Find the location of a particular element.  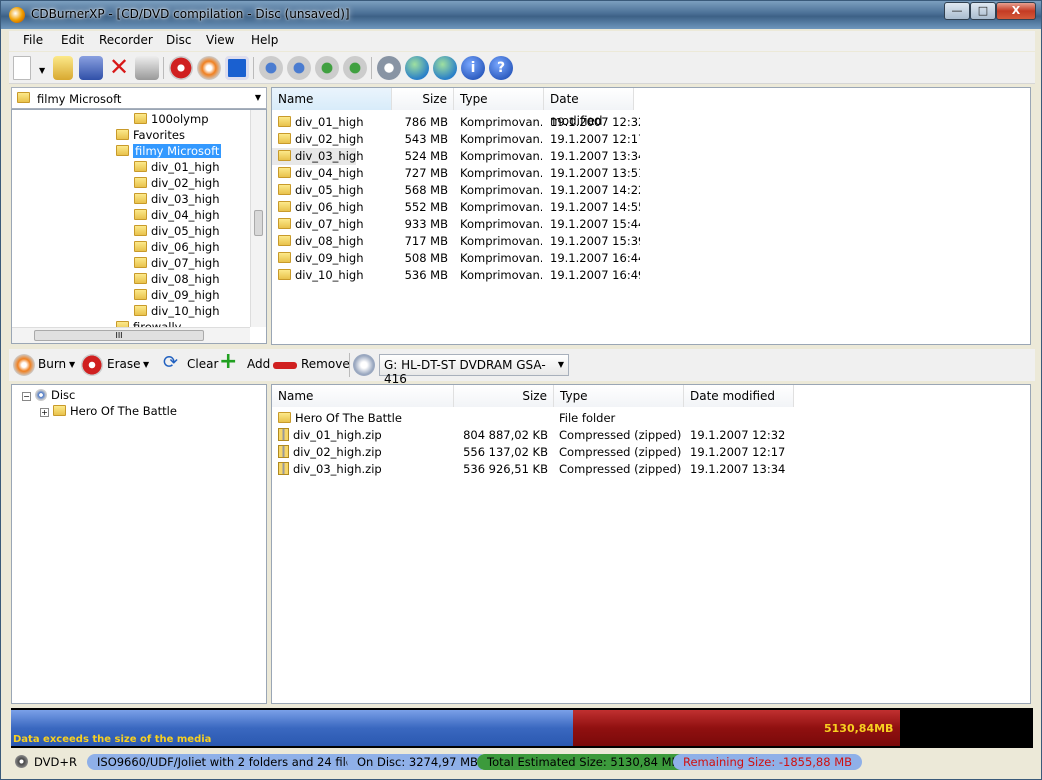

maximize-button: □ is located at coordinates (983, 11).